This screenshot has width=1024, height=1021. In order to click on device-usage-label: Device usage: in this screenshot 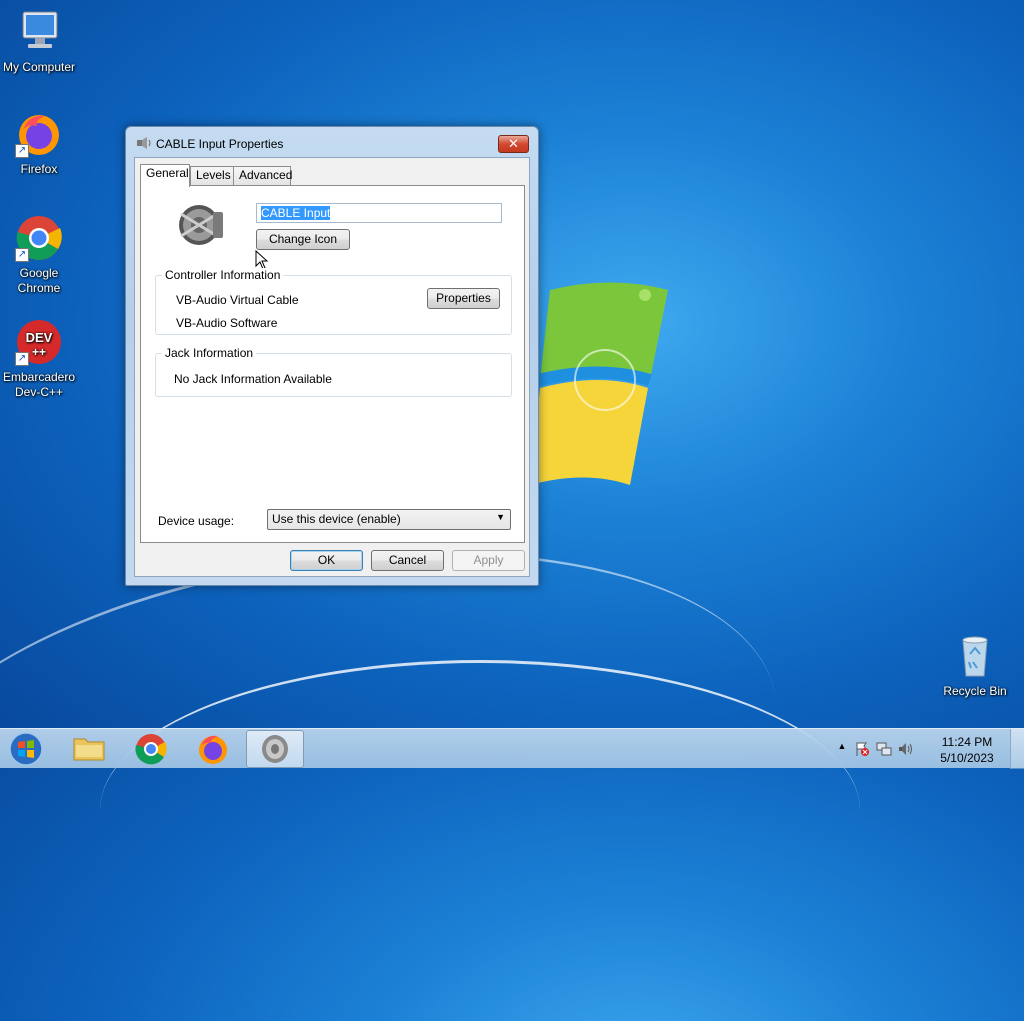, I will do `click(196, 521)`.